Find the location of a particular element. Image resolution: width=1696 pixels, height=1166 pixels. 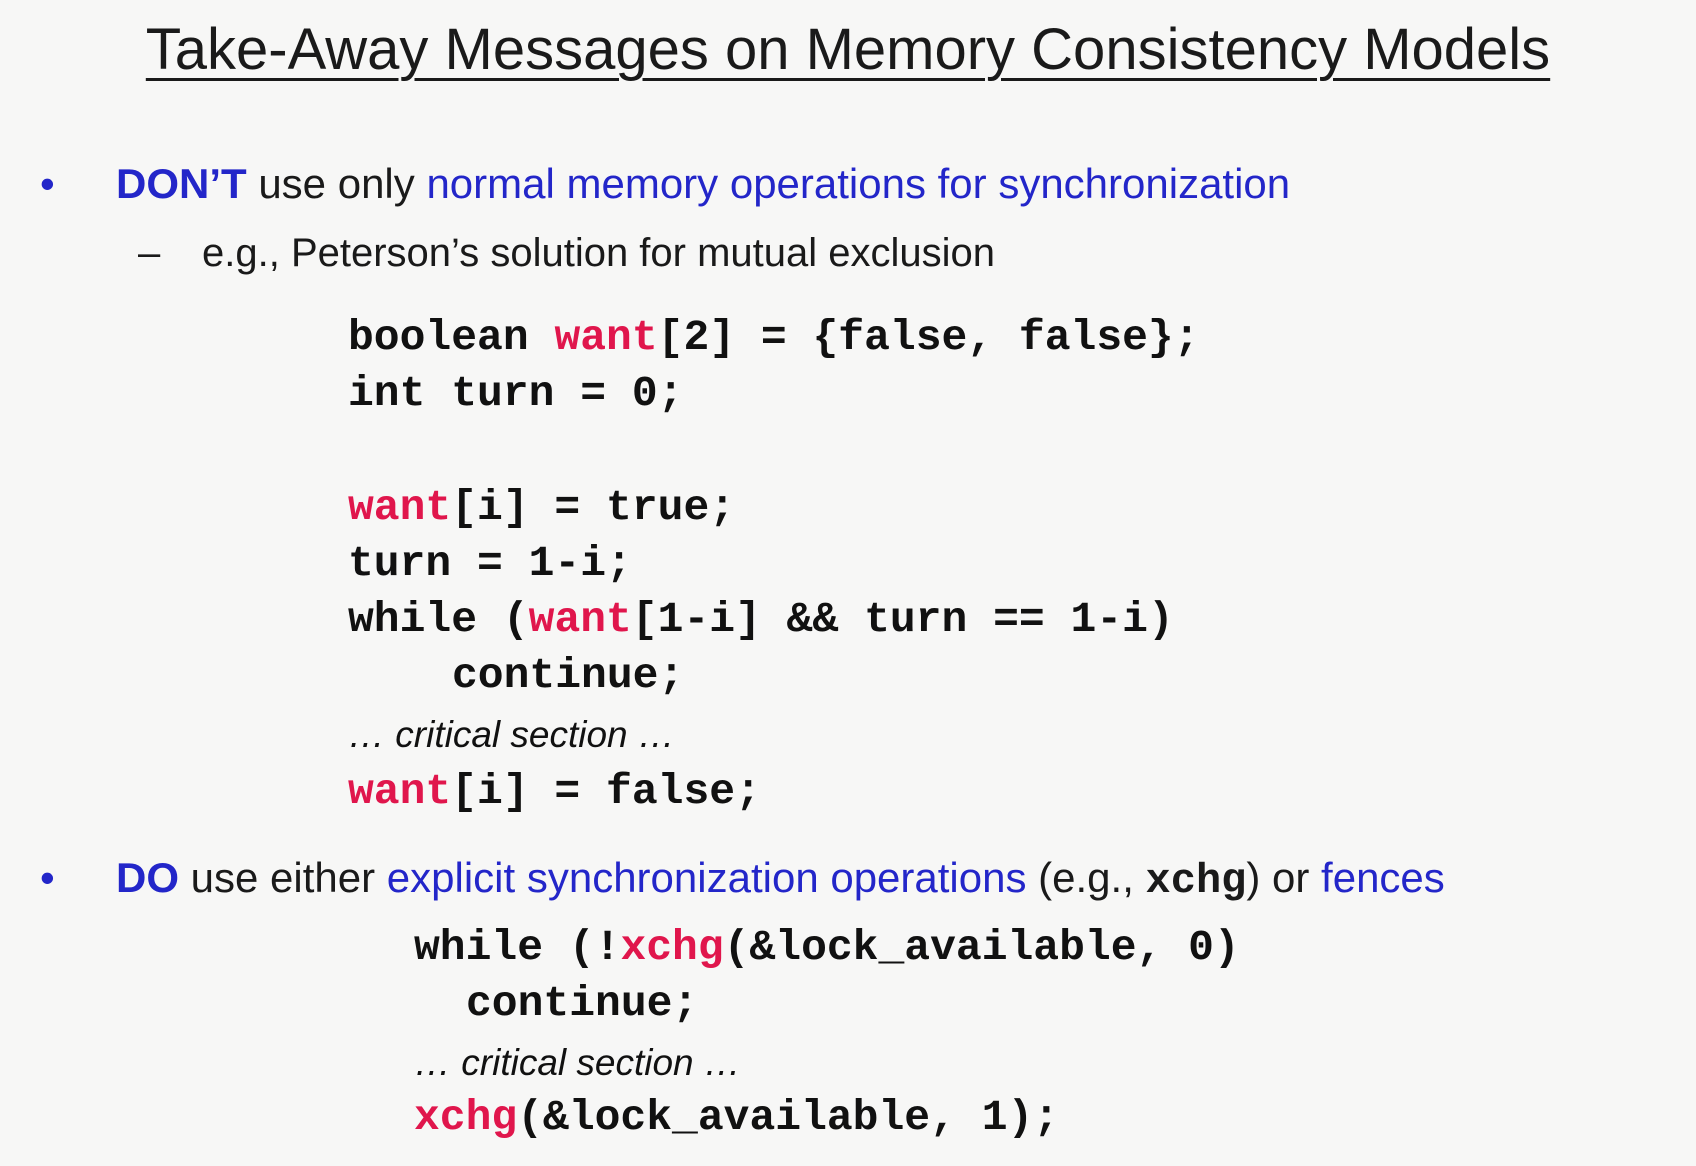

code1-line-6: continue; is located at coordinates (568, 675).